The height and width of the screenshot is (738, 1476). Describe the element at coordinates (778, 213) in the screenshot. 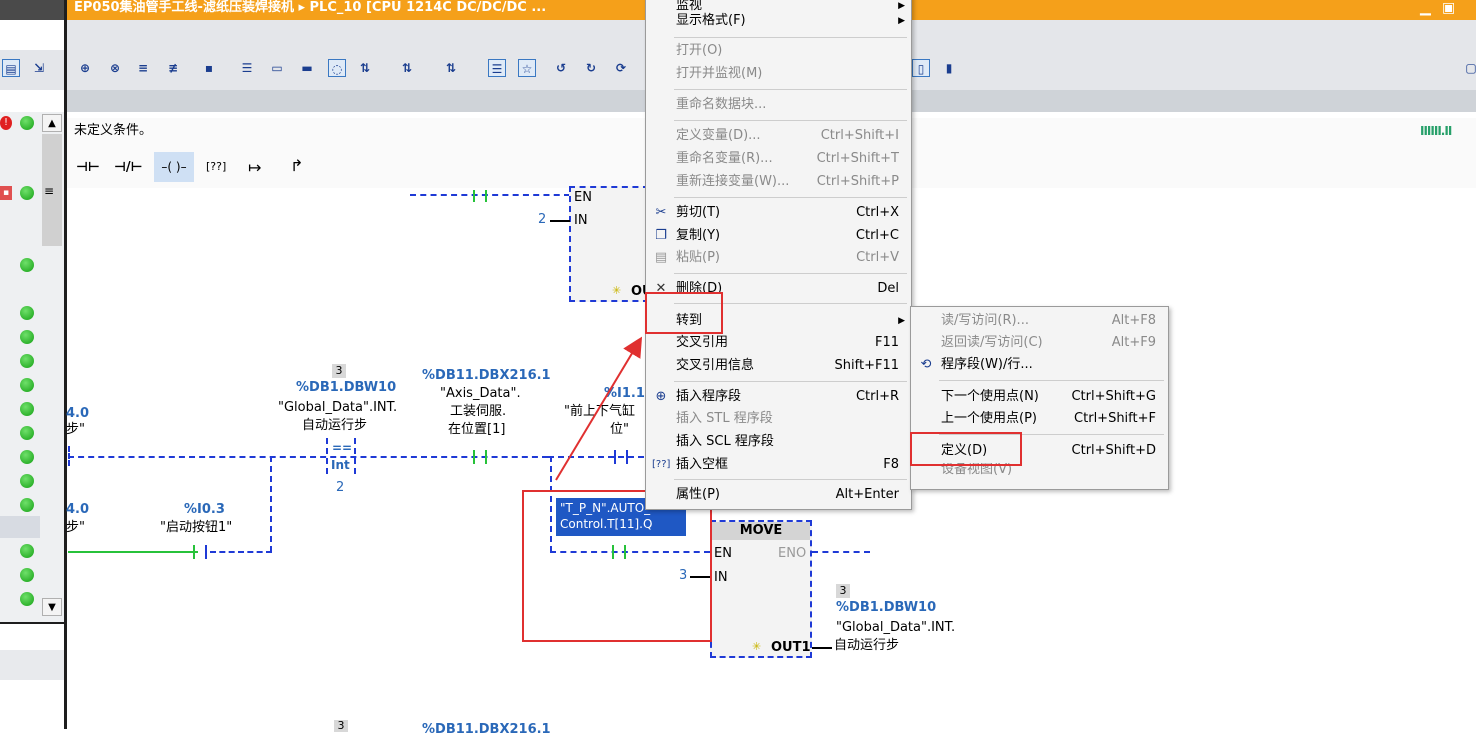

I see `menu-item-cut: ✂ 剪切(T) Ctrl+X` at that location.